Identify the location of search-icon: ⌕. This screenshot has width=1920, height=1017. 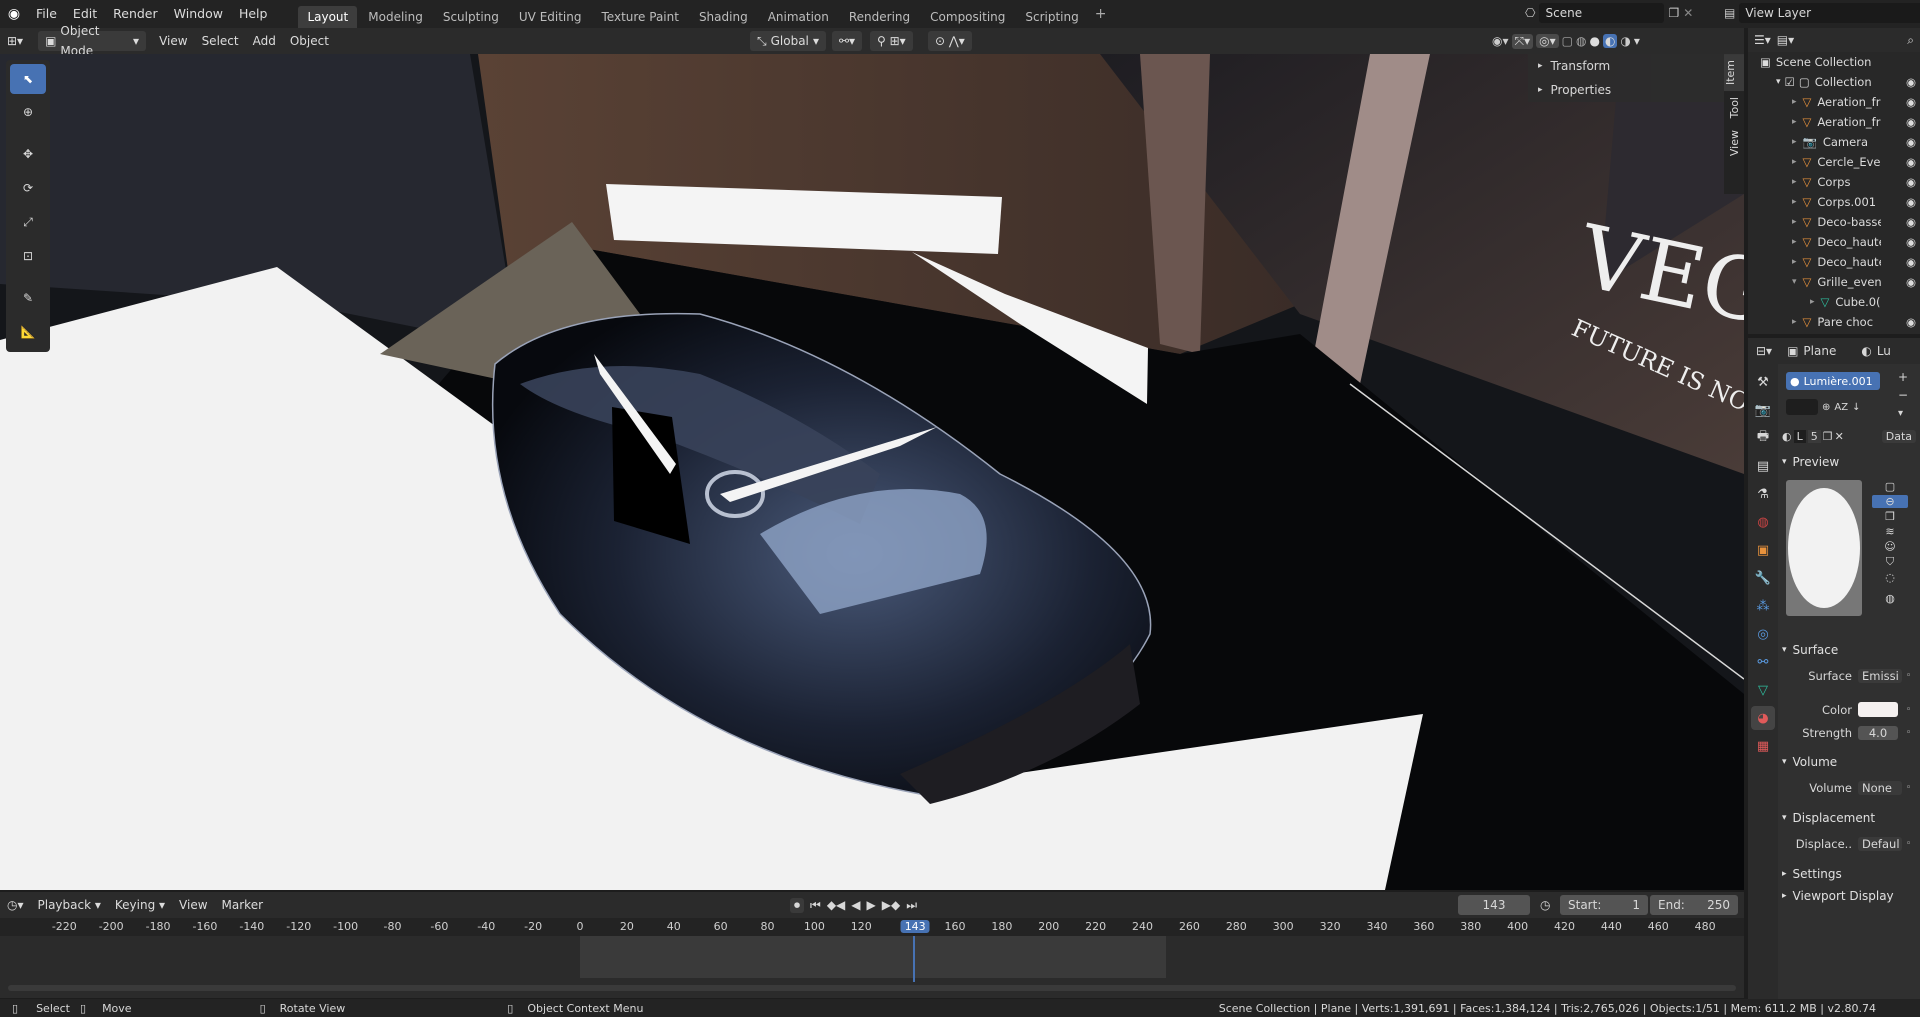
(1910, 40).